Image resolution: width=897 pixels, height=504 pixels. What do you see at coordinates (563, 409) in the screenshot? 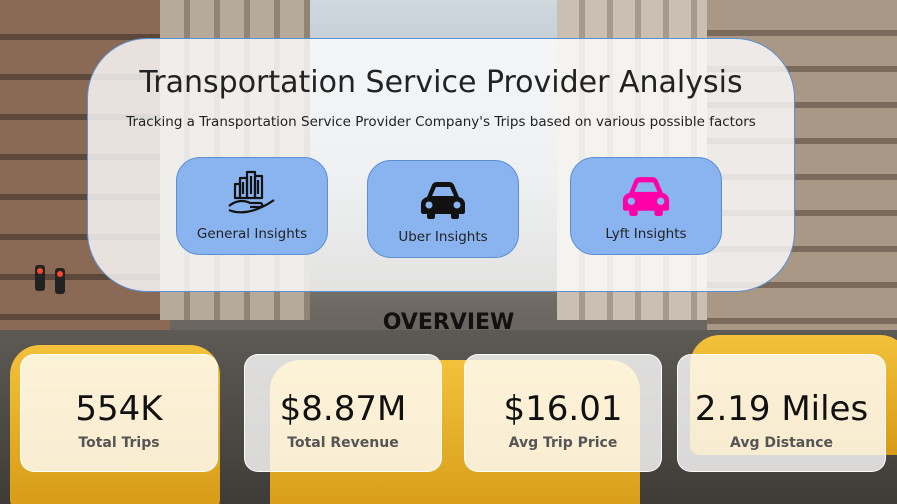
I see `kpi-value: $16.01` at bounding box center [563, 409].